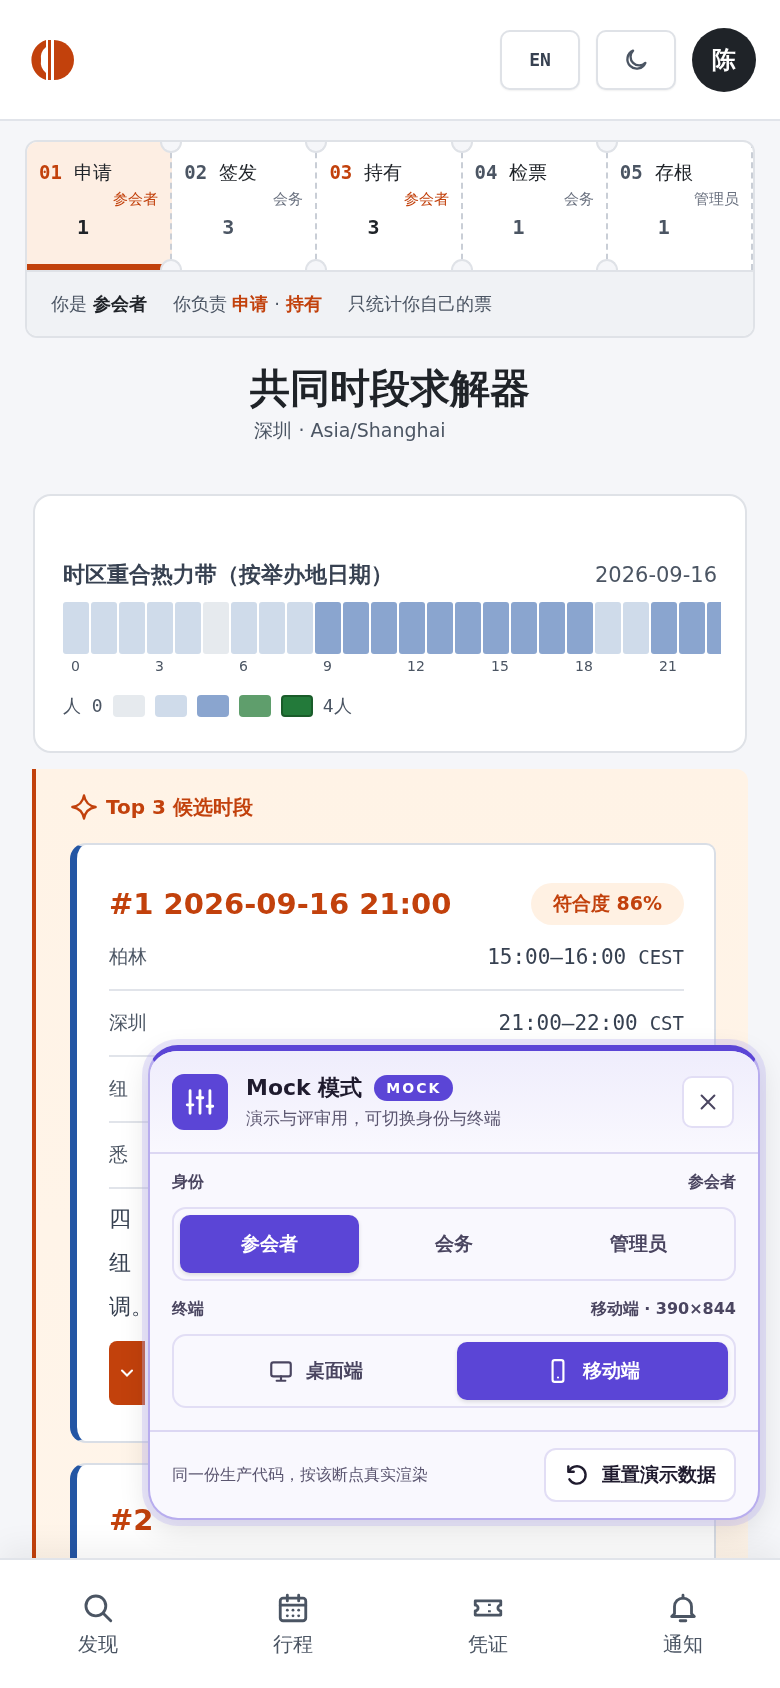 The image size is (780, 1688). I want to click on step-role: 管理员, so click(716, 199).